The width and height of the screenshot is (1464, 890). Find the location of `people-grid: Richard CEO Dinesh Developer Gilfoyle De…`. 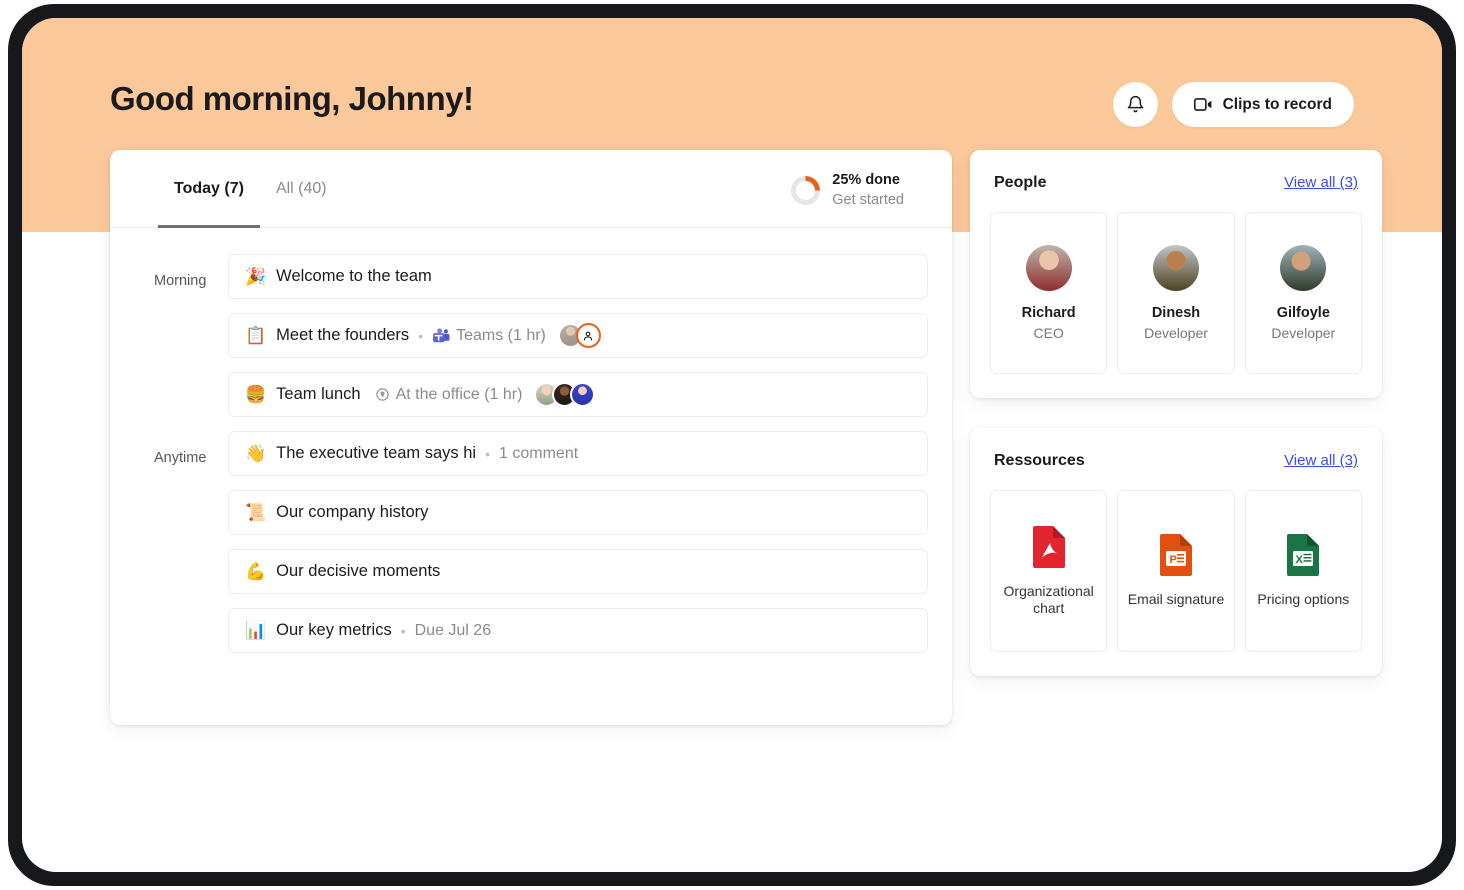

people-grid: Richard CEO Dinesh Developer Gilfoyle De… is located at coordinates (1176, 293).